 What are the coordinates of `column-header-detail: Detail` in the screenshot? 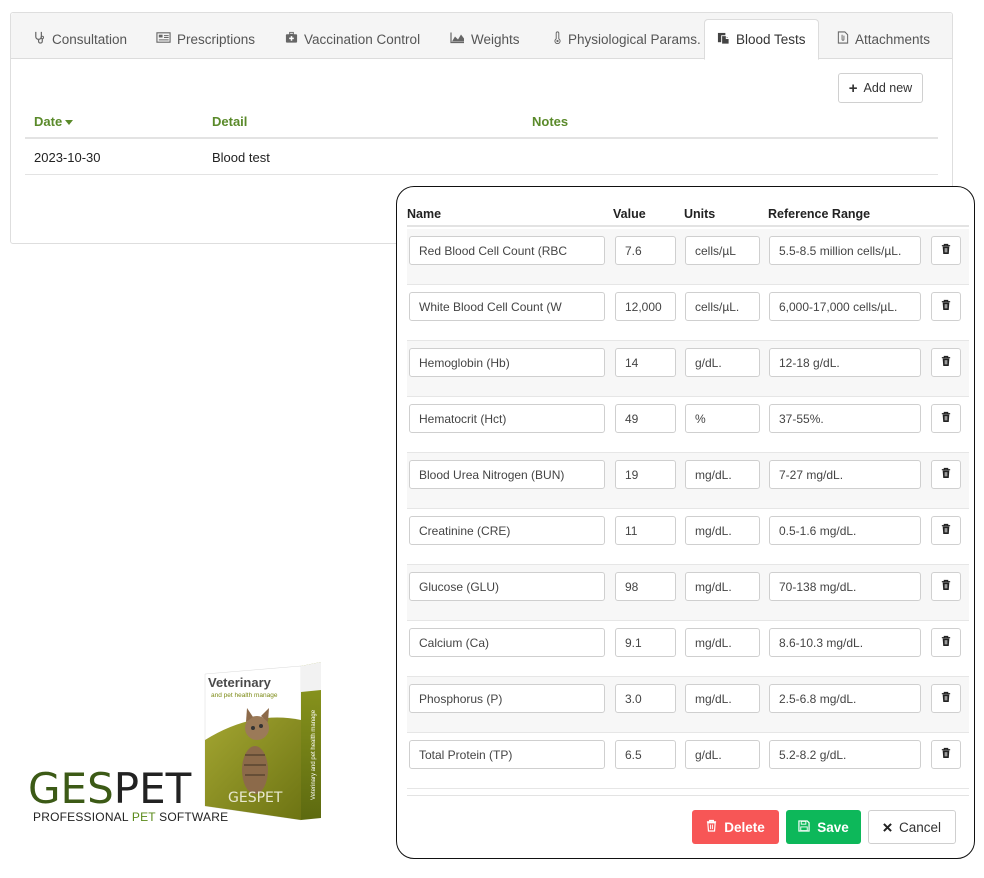 It's located at (230, 121).